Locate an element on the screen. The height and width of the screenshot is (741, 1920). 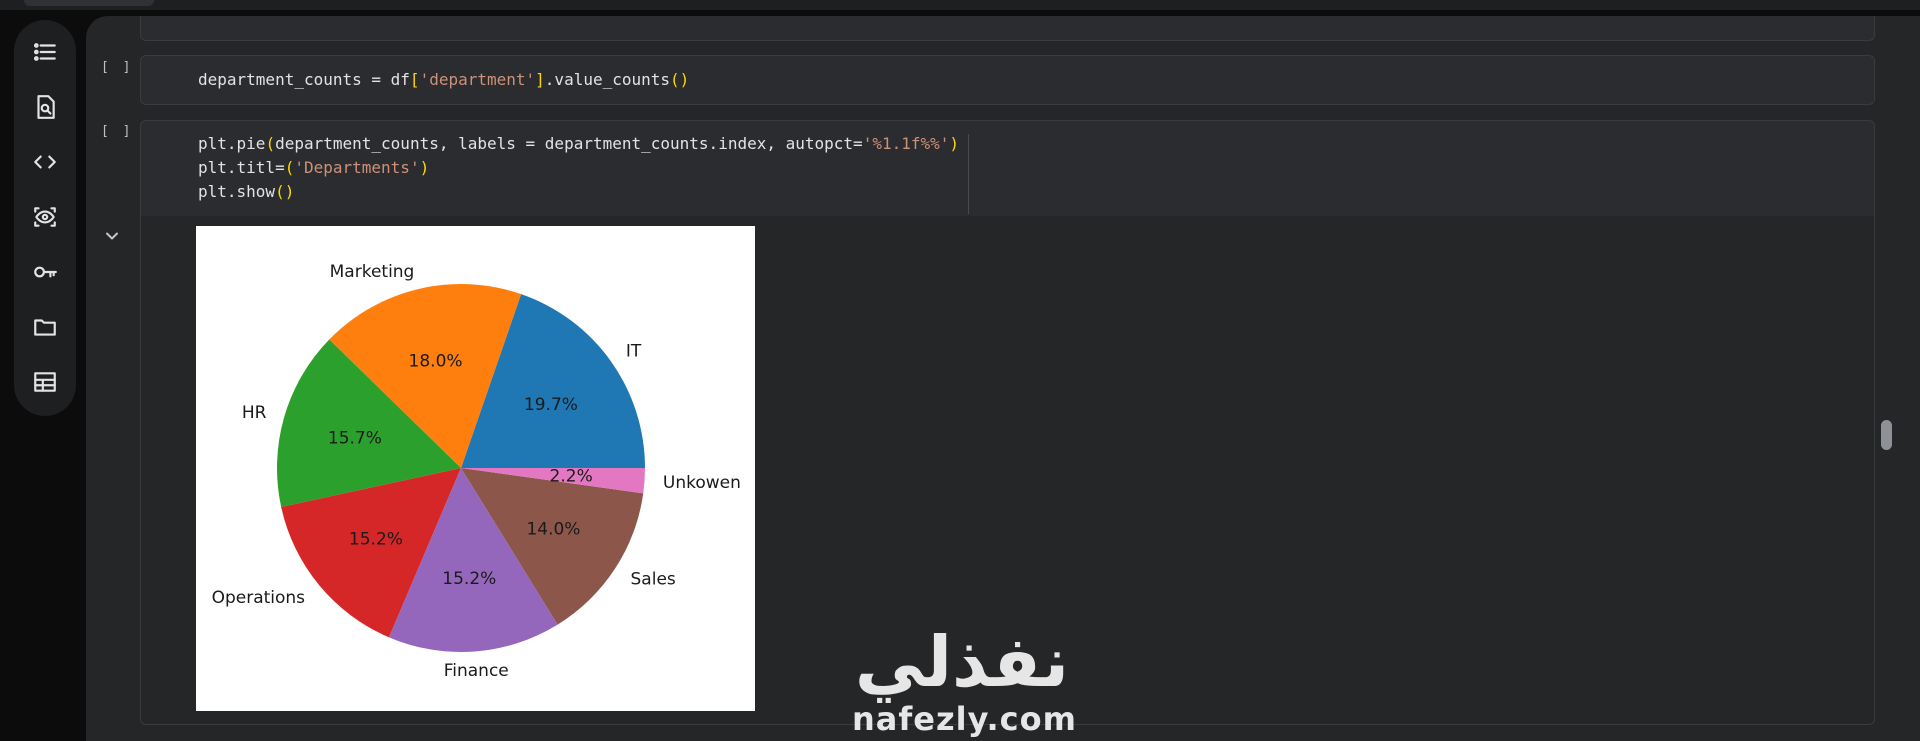
secrets-key-icon is located at coordinates (45, 272).